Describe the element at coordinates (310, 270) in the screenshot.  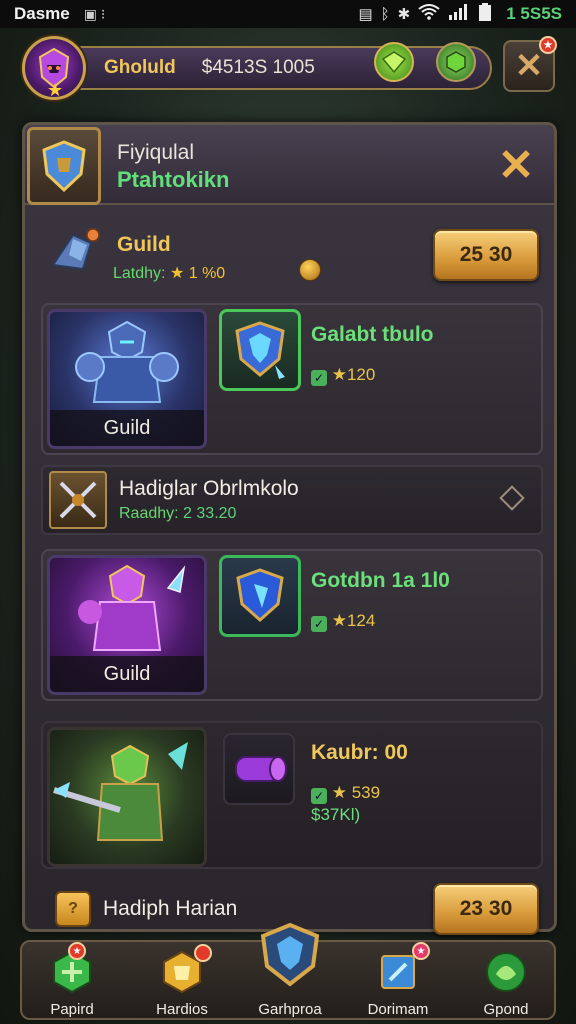
I see `coin-icon` at that location.